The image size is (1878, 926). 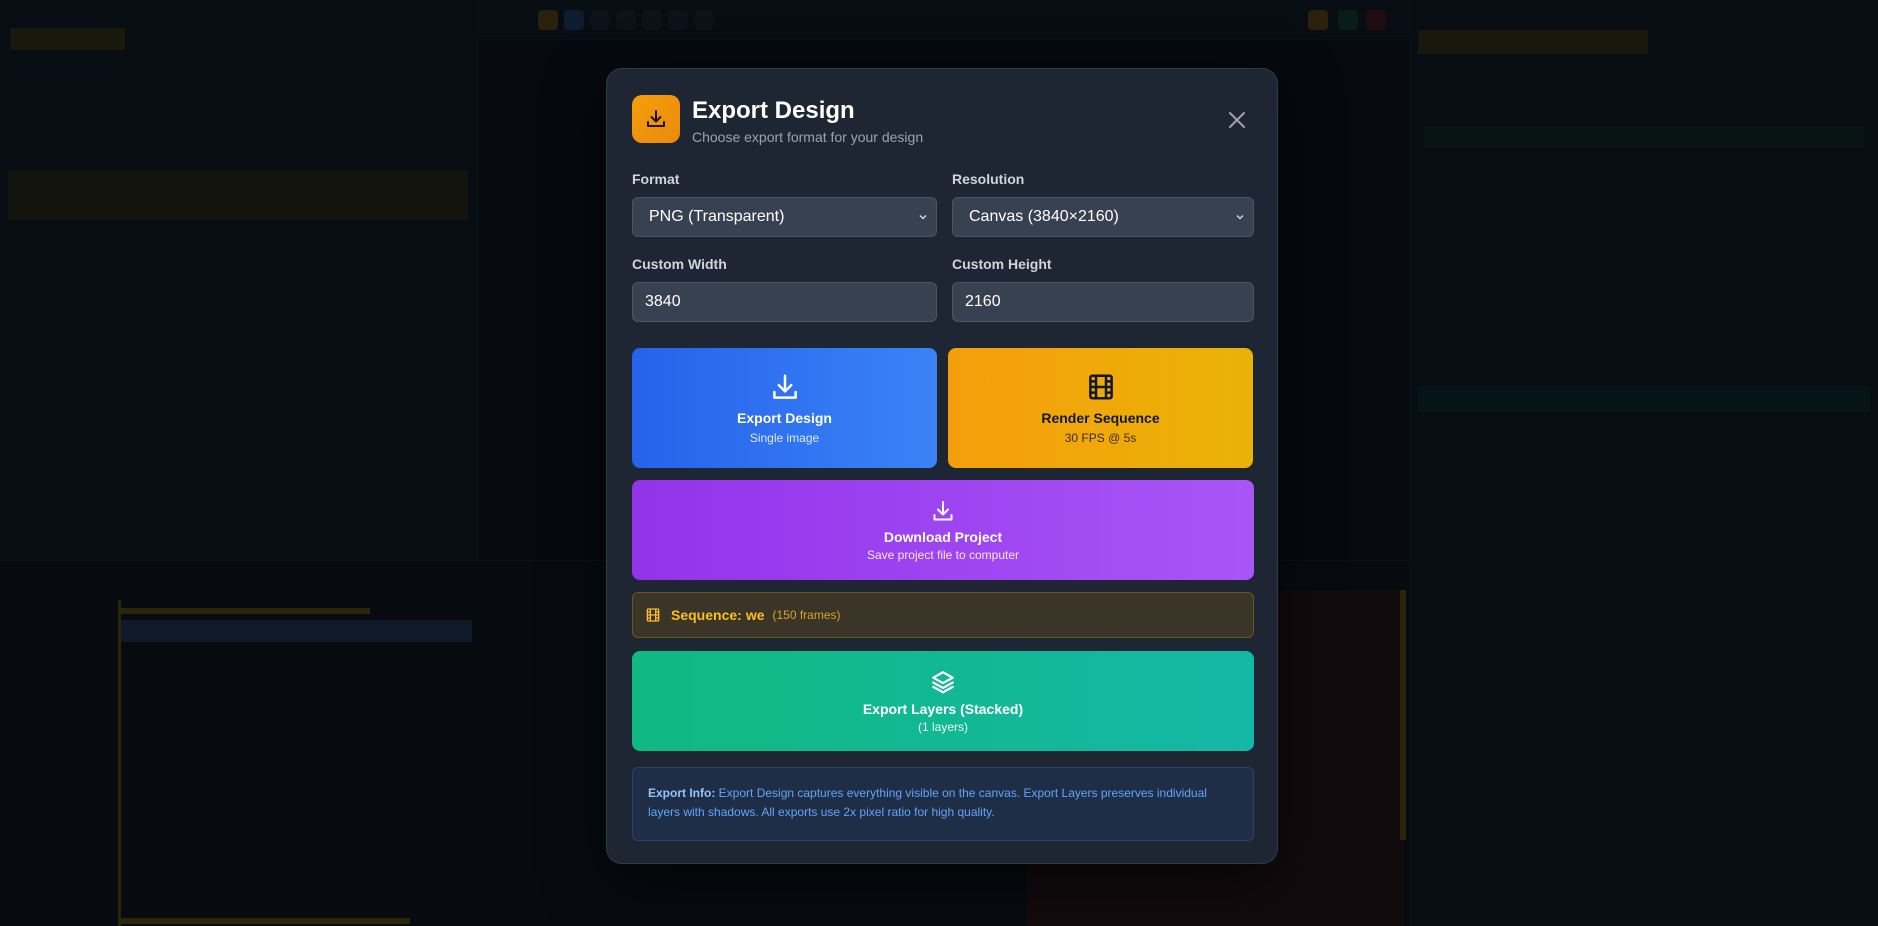 I want to click on render-sequence-title: Render Sequence, so click(x=1100, y=417).